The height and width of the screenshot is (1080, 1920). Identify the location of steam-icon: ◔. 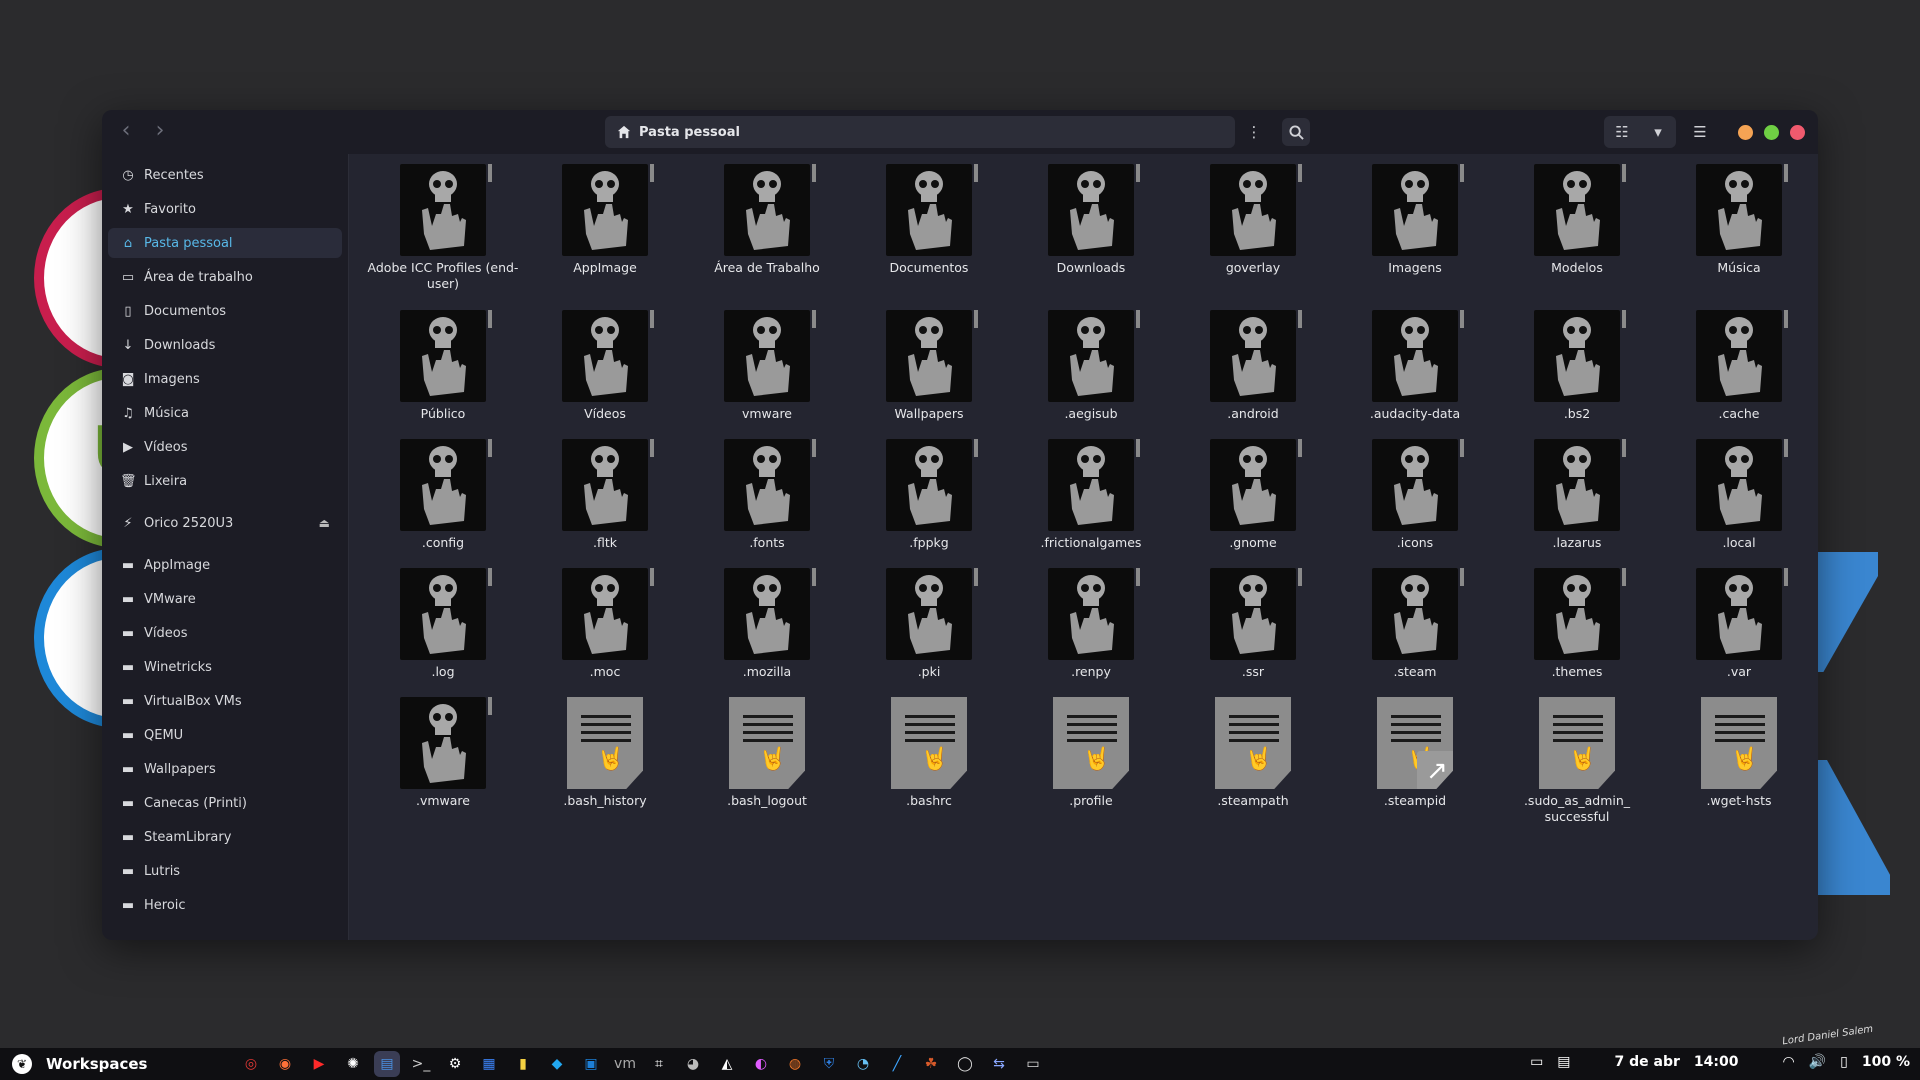
(863, 1064).